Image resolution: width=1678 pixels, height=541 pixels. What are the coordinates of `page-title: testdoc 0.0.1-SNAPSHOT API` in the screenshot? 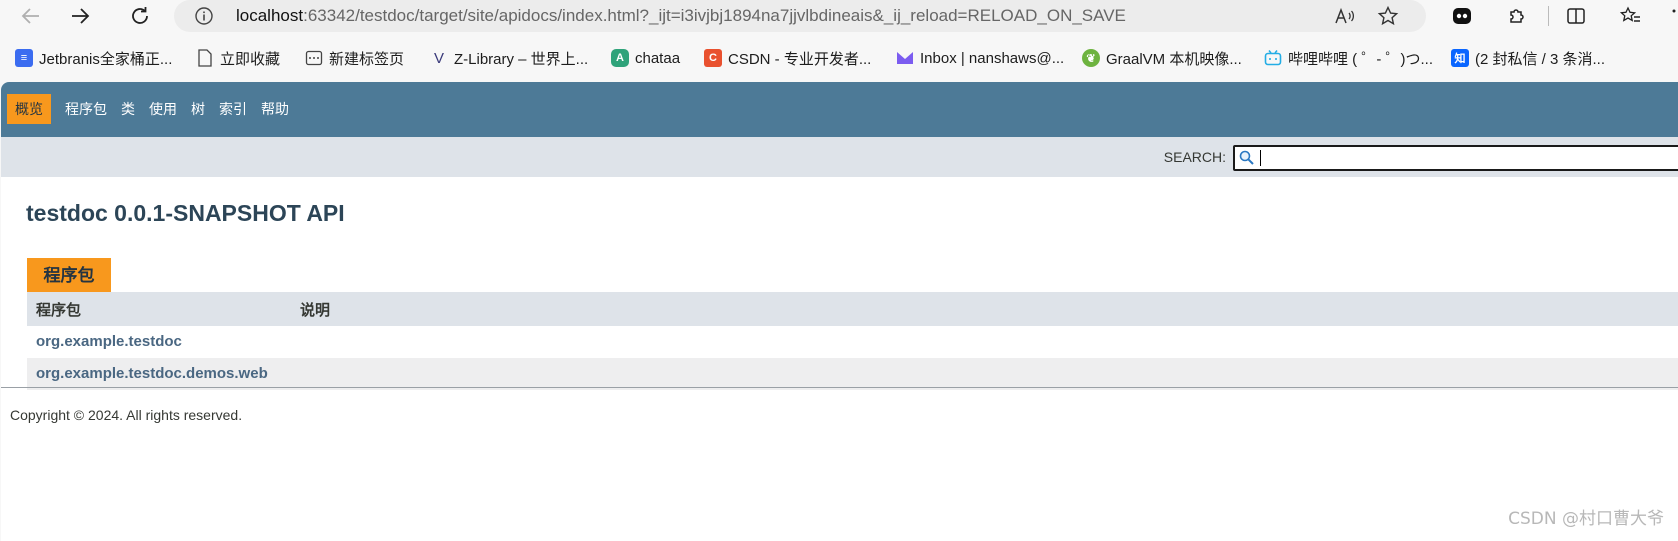 It's located at (185, 213).